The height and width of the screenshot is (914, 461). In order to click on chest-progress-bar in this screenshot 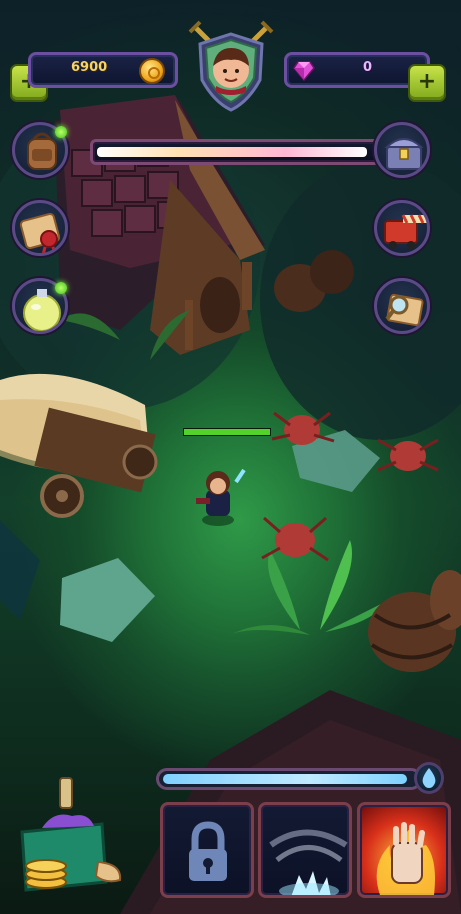, I will do `click(235, 152)`.